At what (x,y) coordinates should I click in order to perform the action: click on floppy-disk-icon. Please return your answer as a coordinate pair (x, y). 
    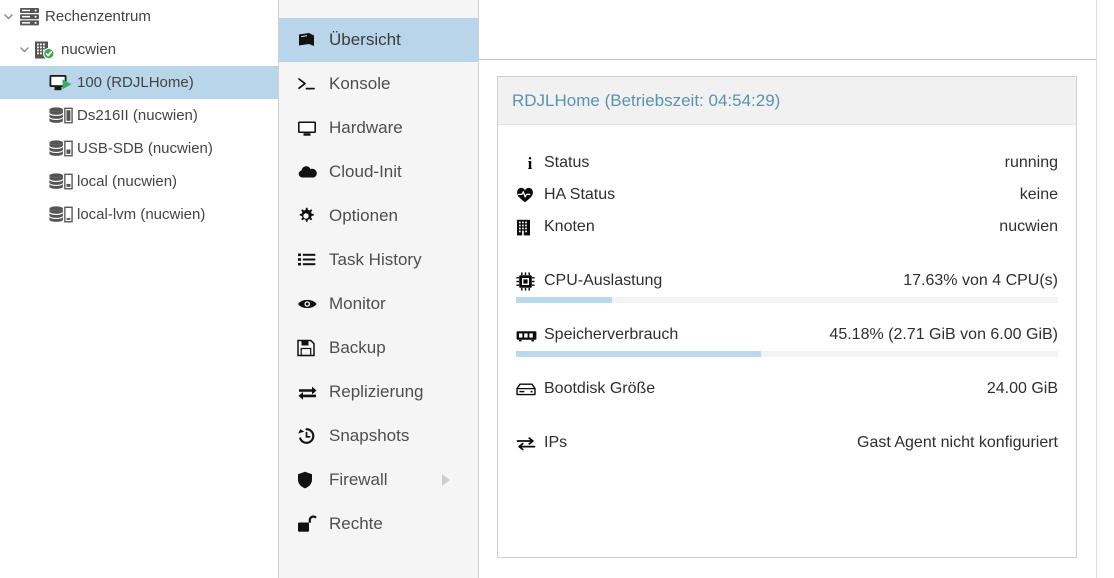
    Looking at the image, I should click on (311, 348).